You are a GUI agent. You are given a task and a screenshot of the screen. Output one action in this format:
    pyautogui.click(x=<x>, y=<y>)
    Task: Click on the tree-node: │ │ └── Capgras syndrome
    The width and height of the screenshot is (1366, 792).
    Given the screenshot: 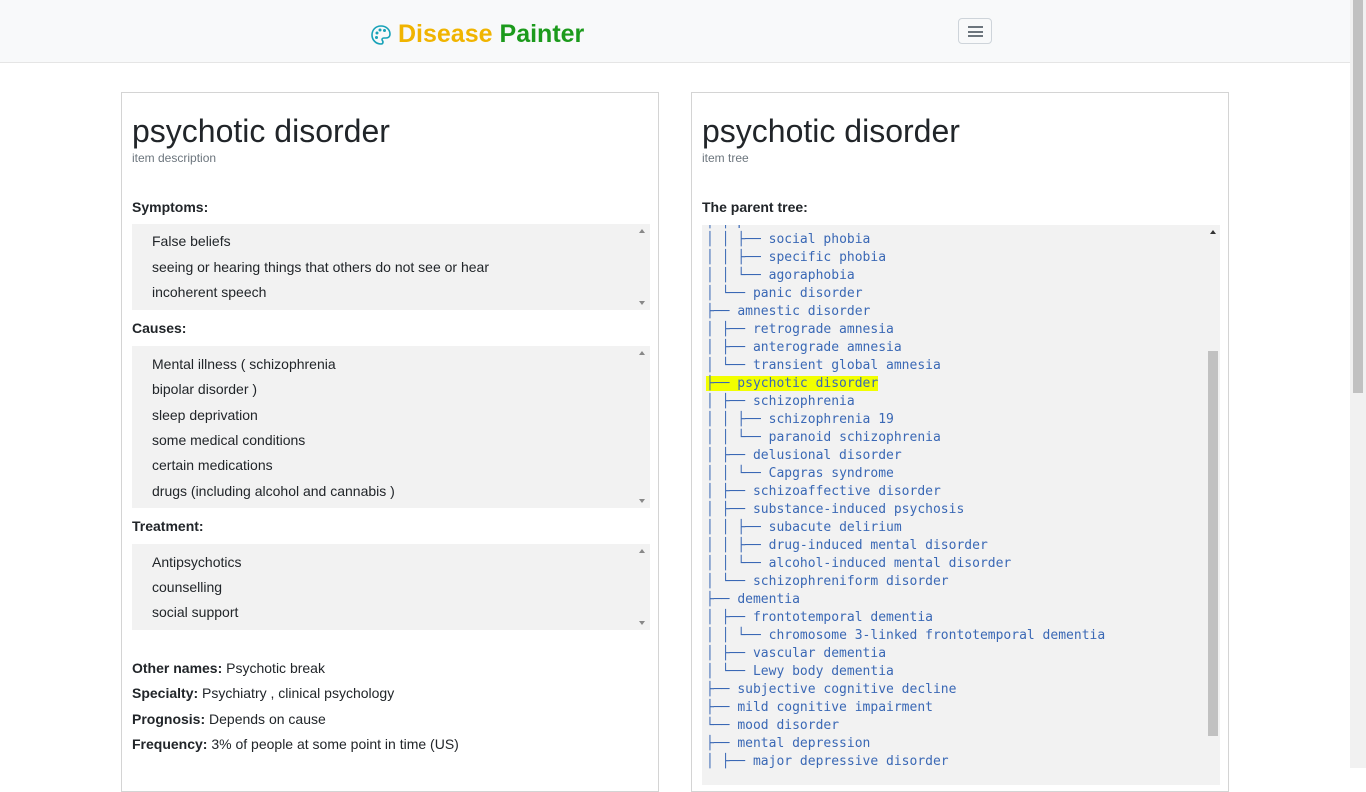 What is the action you would take?
    pyautogui.click(x=800, y=474)
    